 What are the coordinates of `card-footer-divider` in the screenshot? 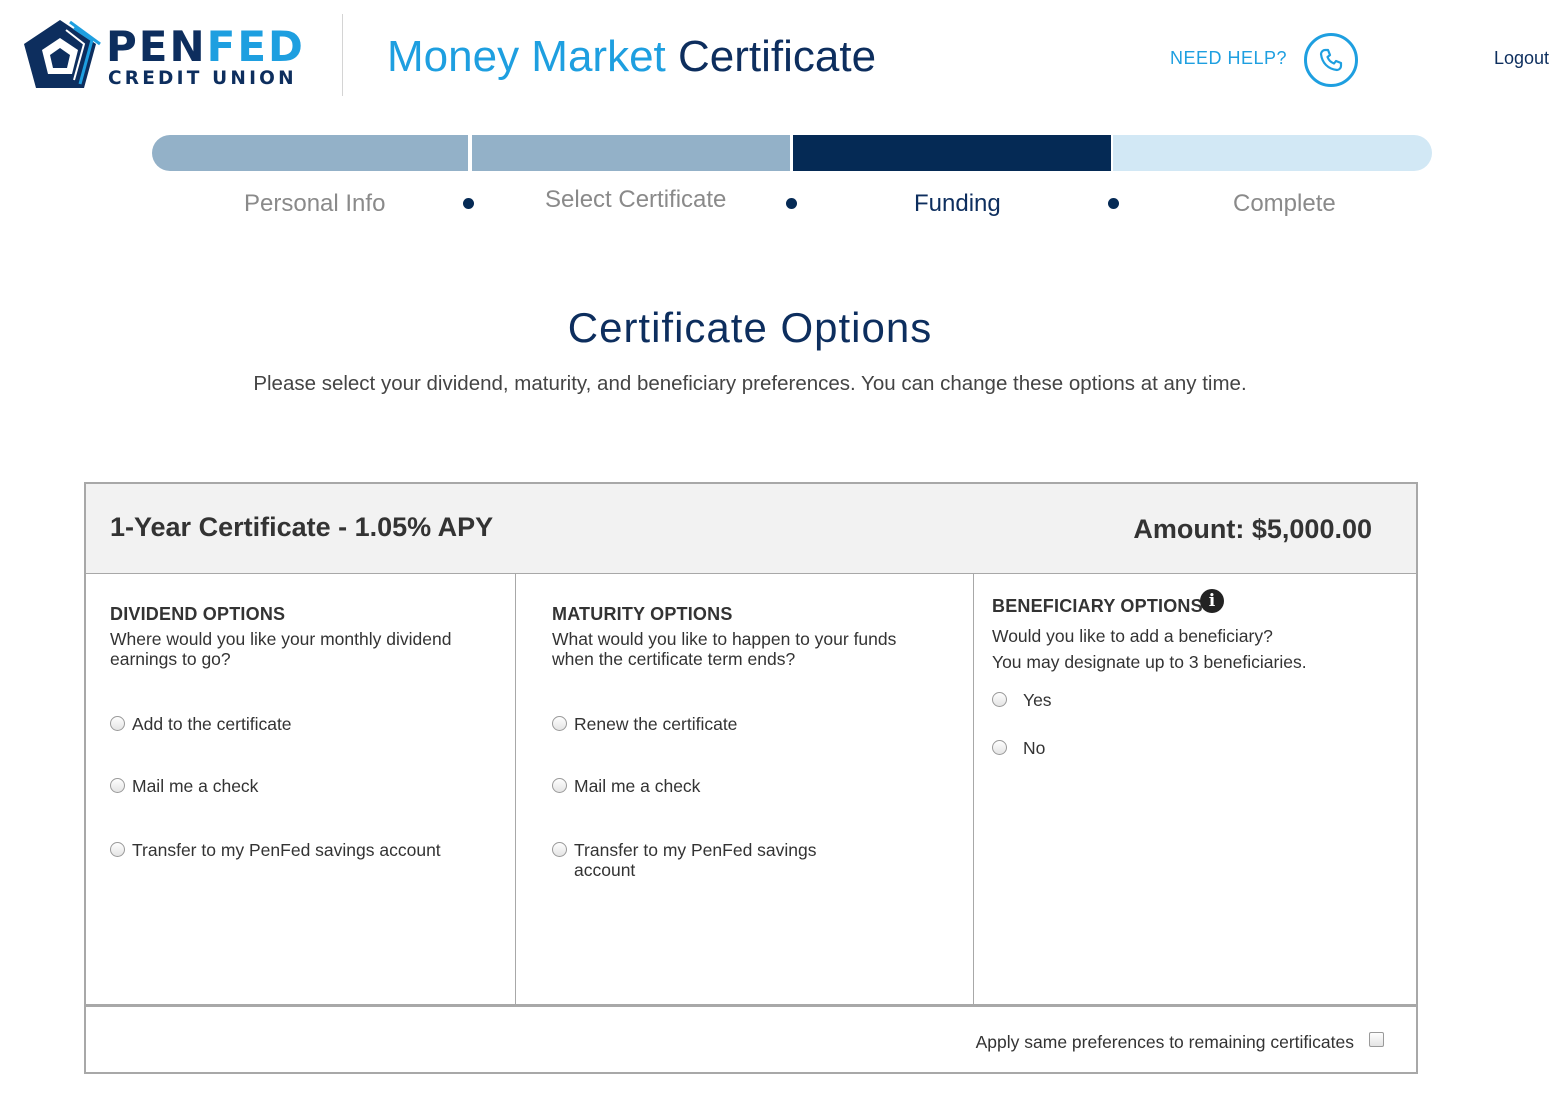 It's located at (751, 1005).